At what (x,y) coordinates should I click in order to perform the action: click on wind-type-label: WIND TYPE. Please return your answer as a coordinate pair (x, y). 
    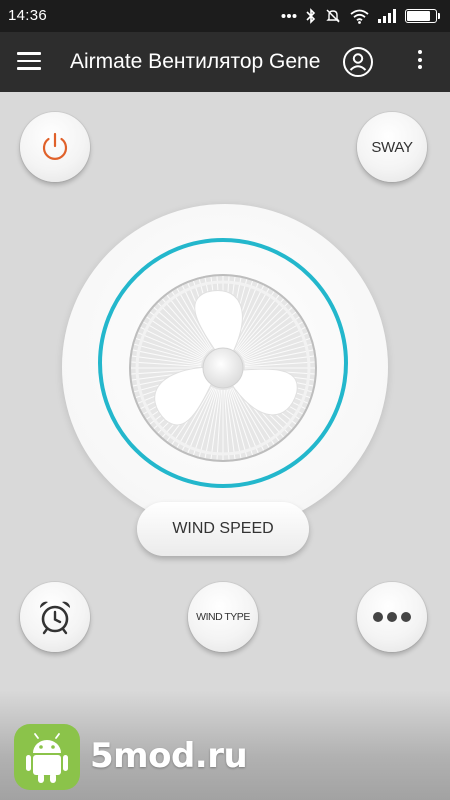
    Looking at the image, I should click on (223, 617).